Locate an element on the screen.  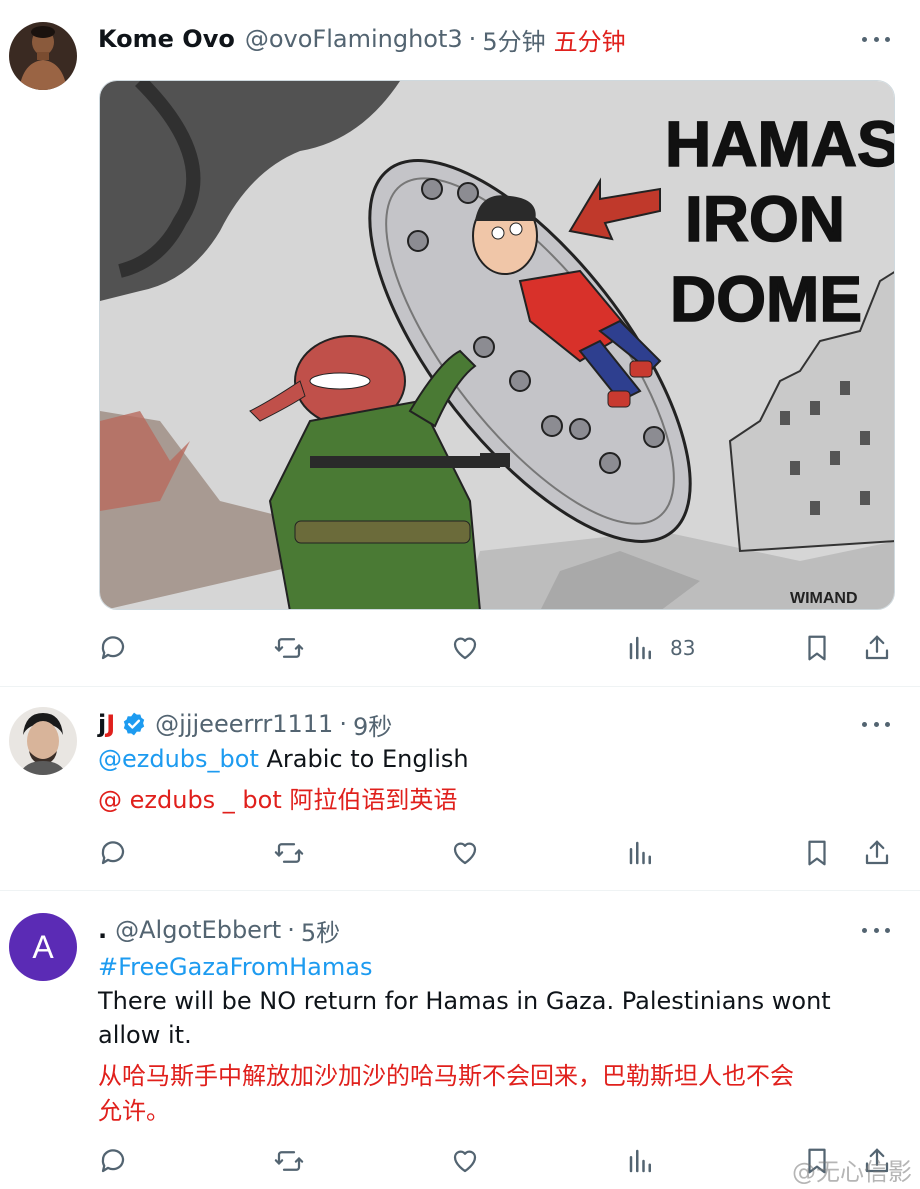
tweet-text: @ezdubs_bot Arabic to English is located at coordinates (283, 759).